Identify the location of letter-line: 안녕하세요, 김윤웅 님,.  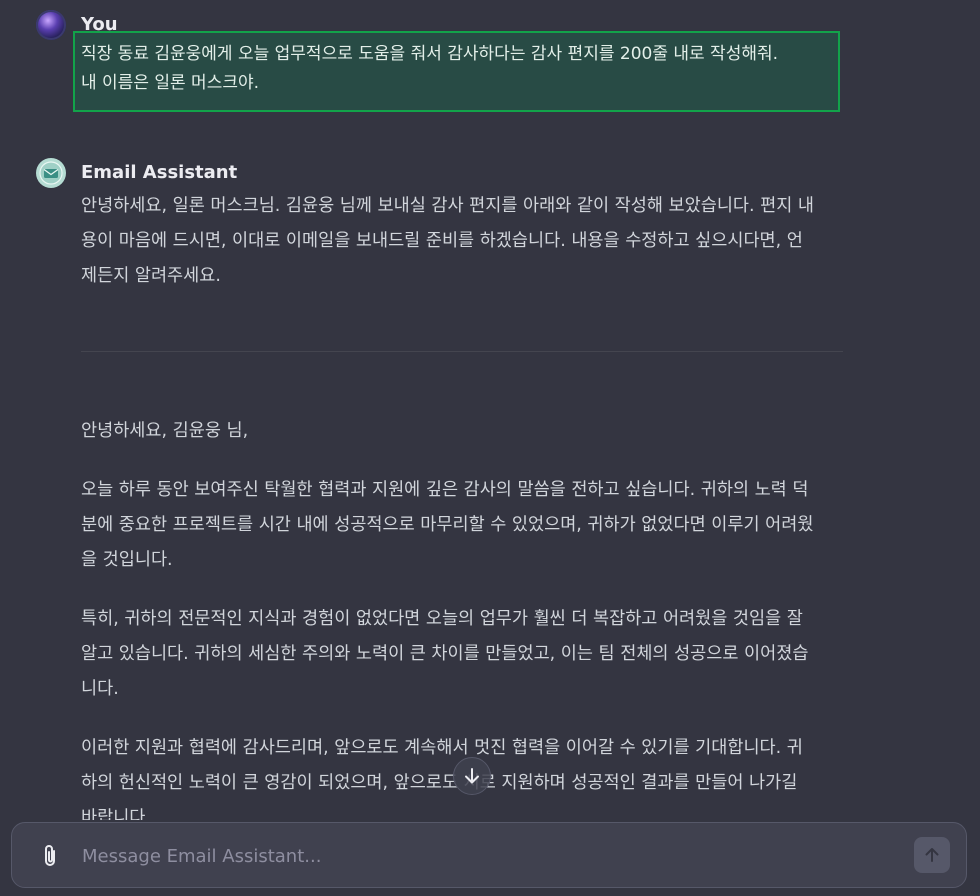
(165, 431).